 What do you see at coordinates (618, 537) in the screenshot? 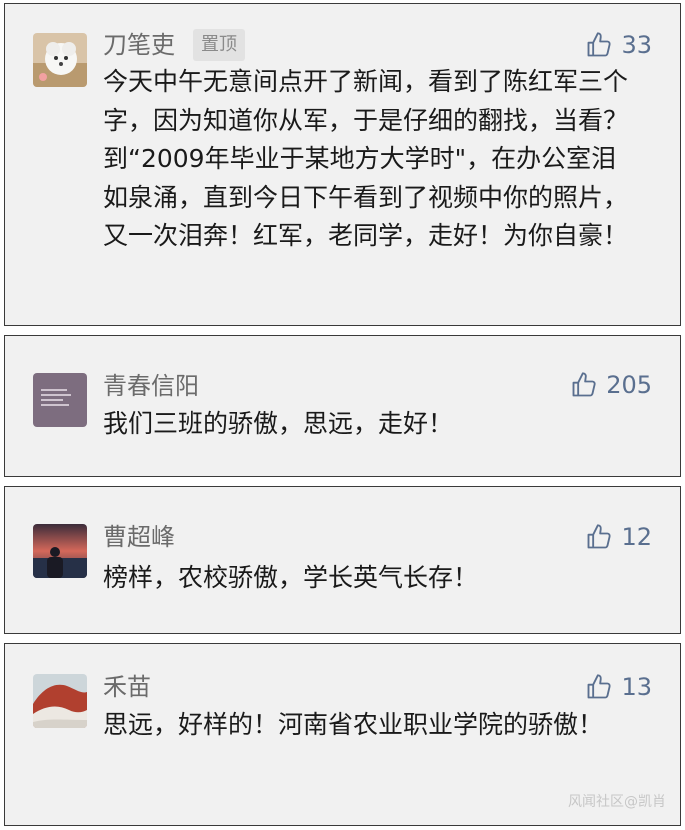
I see `like-button: 12` at bounding box center [618, 537].